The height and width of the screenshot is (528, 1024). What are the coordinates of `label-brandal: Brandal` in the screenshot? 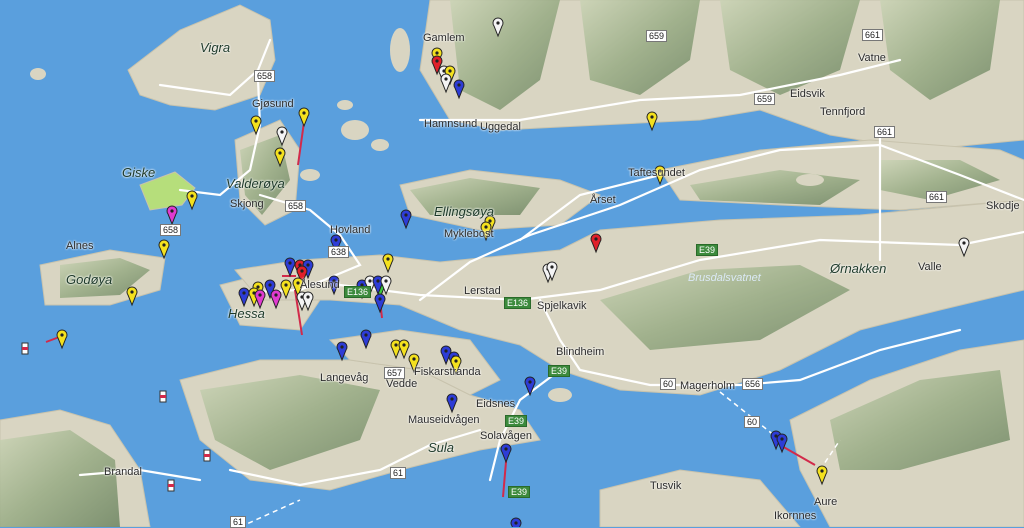 It's located at (123, 472).